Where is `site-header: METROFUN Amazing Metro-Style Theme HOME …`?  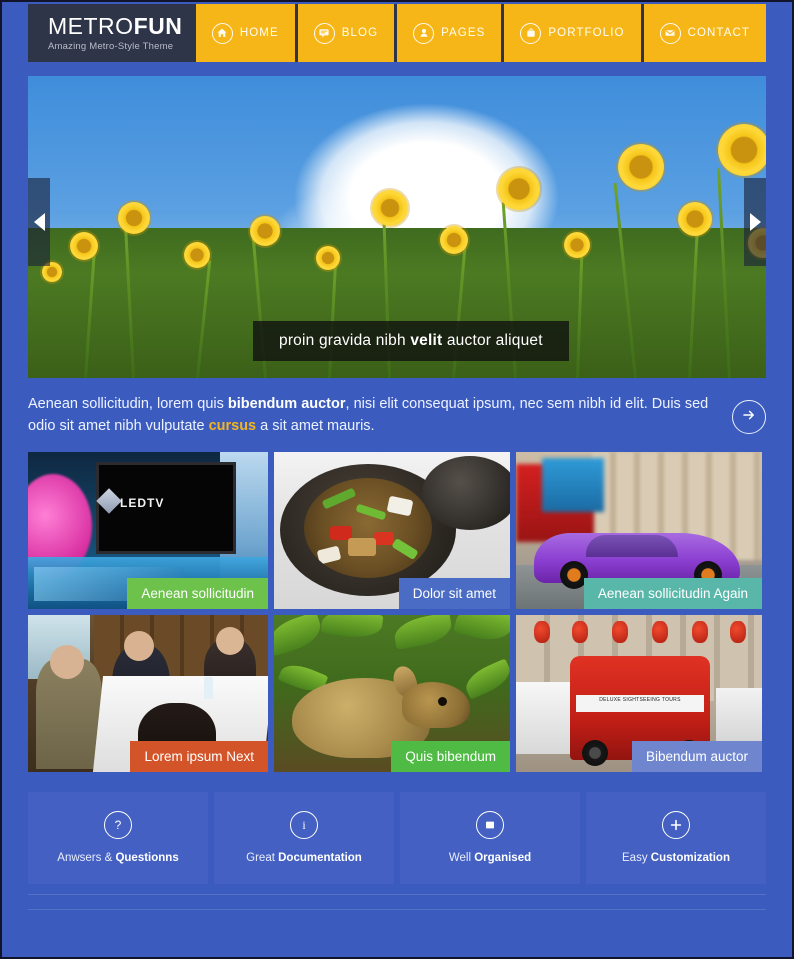 site-header: METROFUN Amazing Metro-Style Theme HOME … is located at coordinates (397, 33).